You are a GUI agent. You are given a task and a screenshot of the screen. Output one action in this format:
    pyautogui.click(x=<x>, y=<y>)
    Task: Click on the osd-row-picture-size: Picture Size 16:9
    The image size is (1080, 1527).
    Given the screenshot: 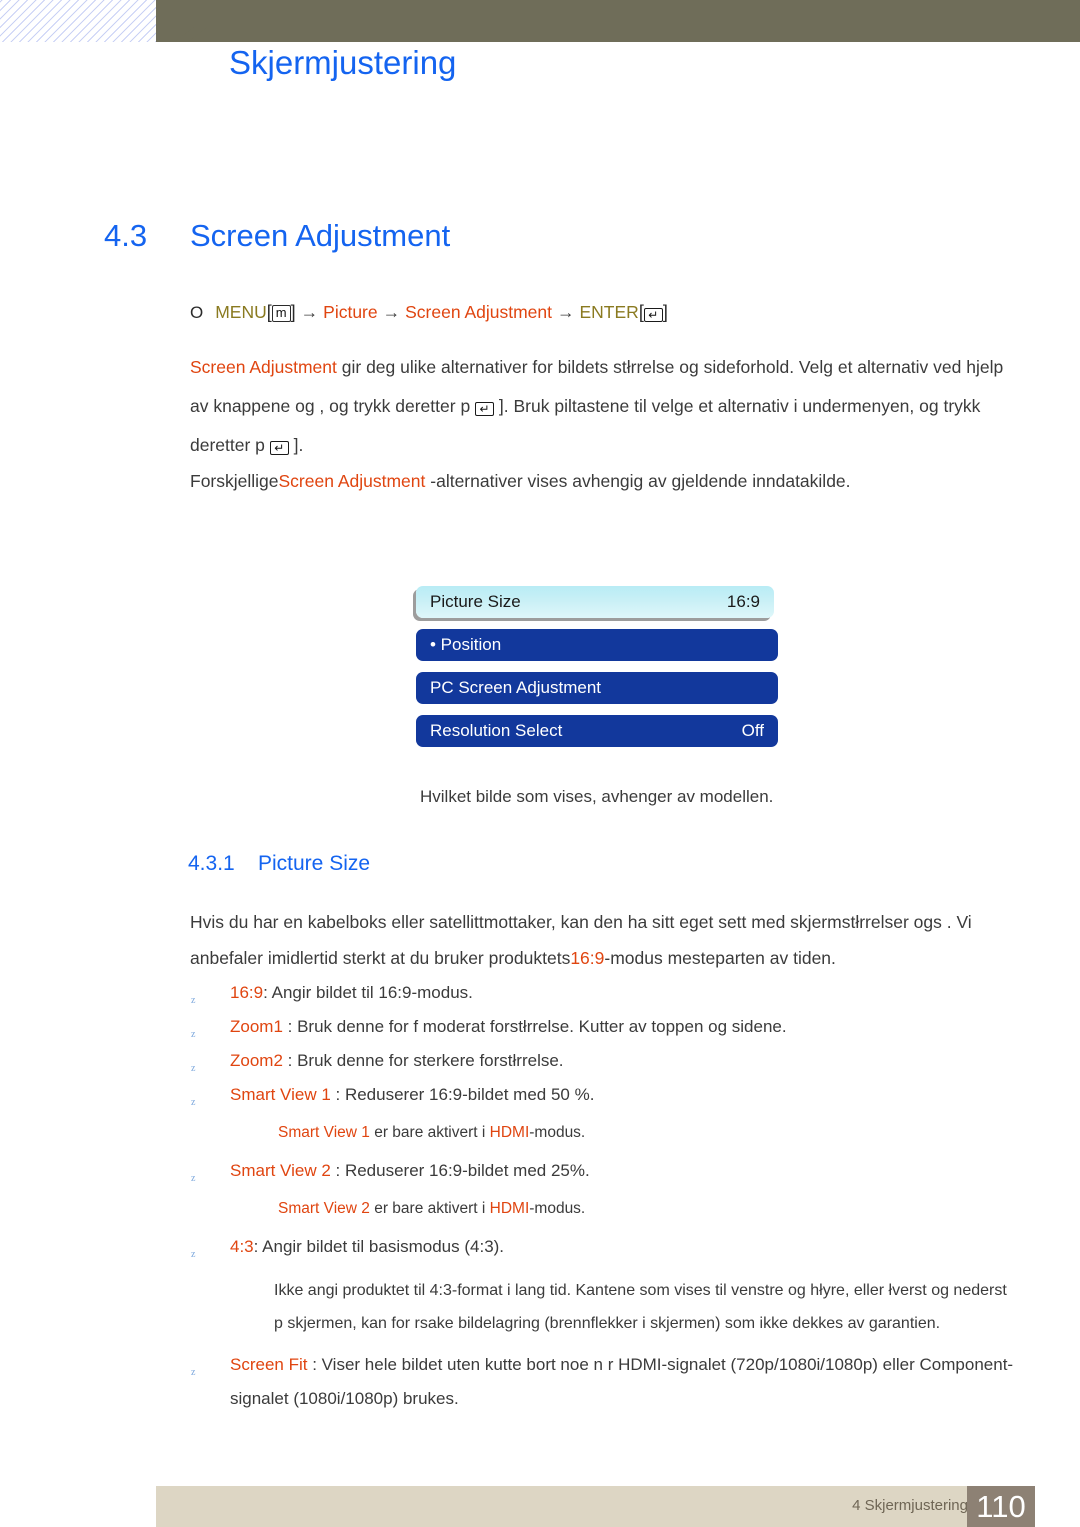 What is the action you would take?
    pyautogui.click(x=595, y=602)
    